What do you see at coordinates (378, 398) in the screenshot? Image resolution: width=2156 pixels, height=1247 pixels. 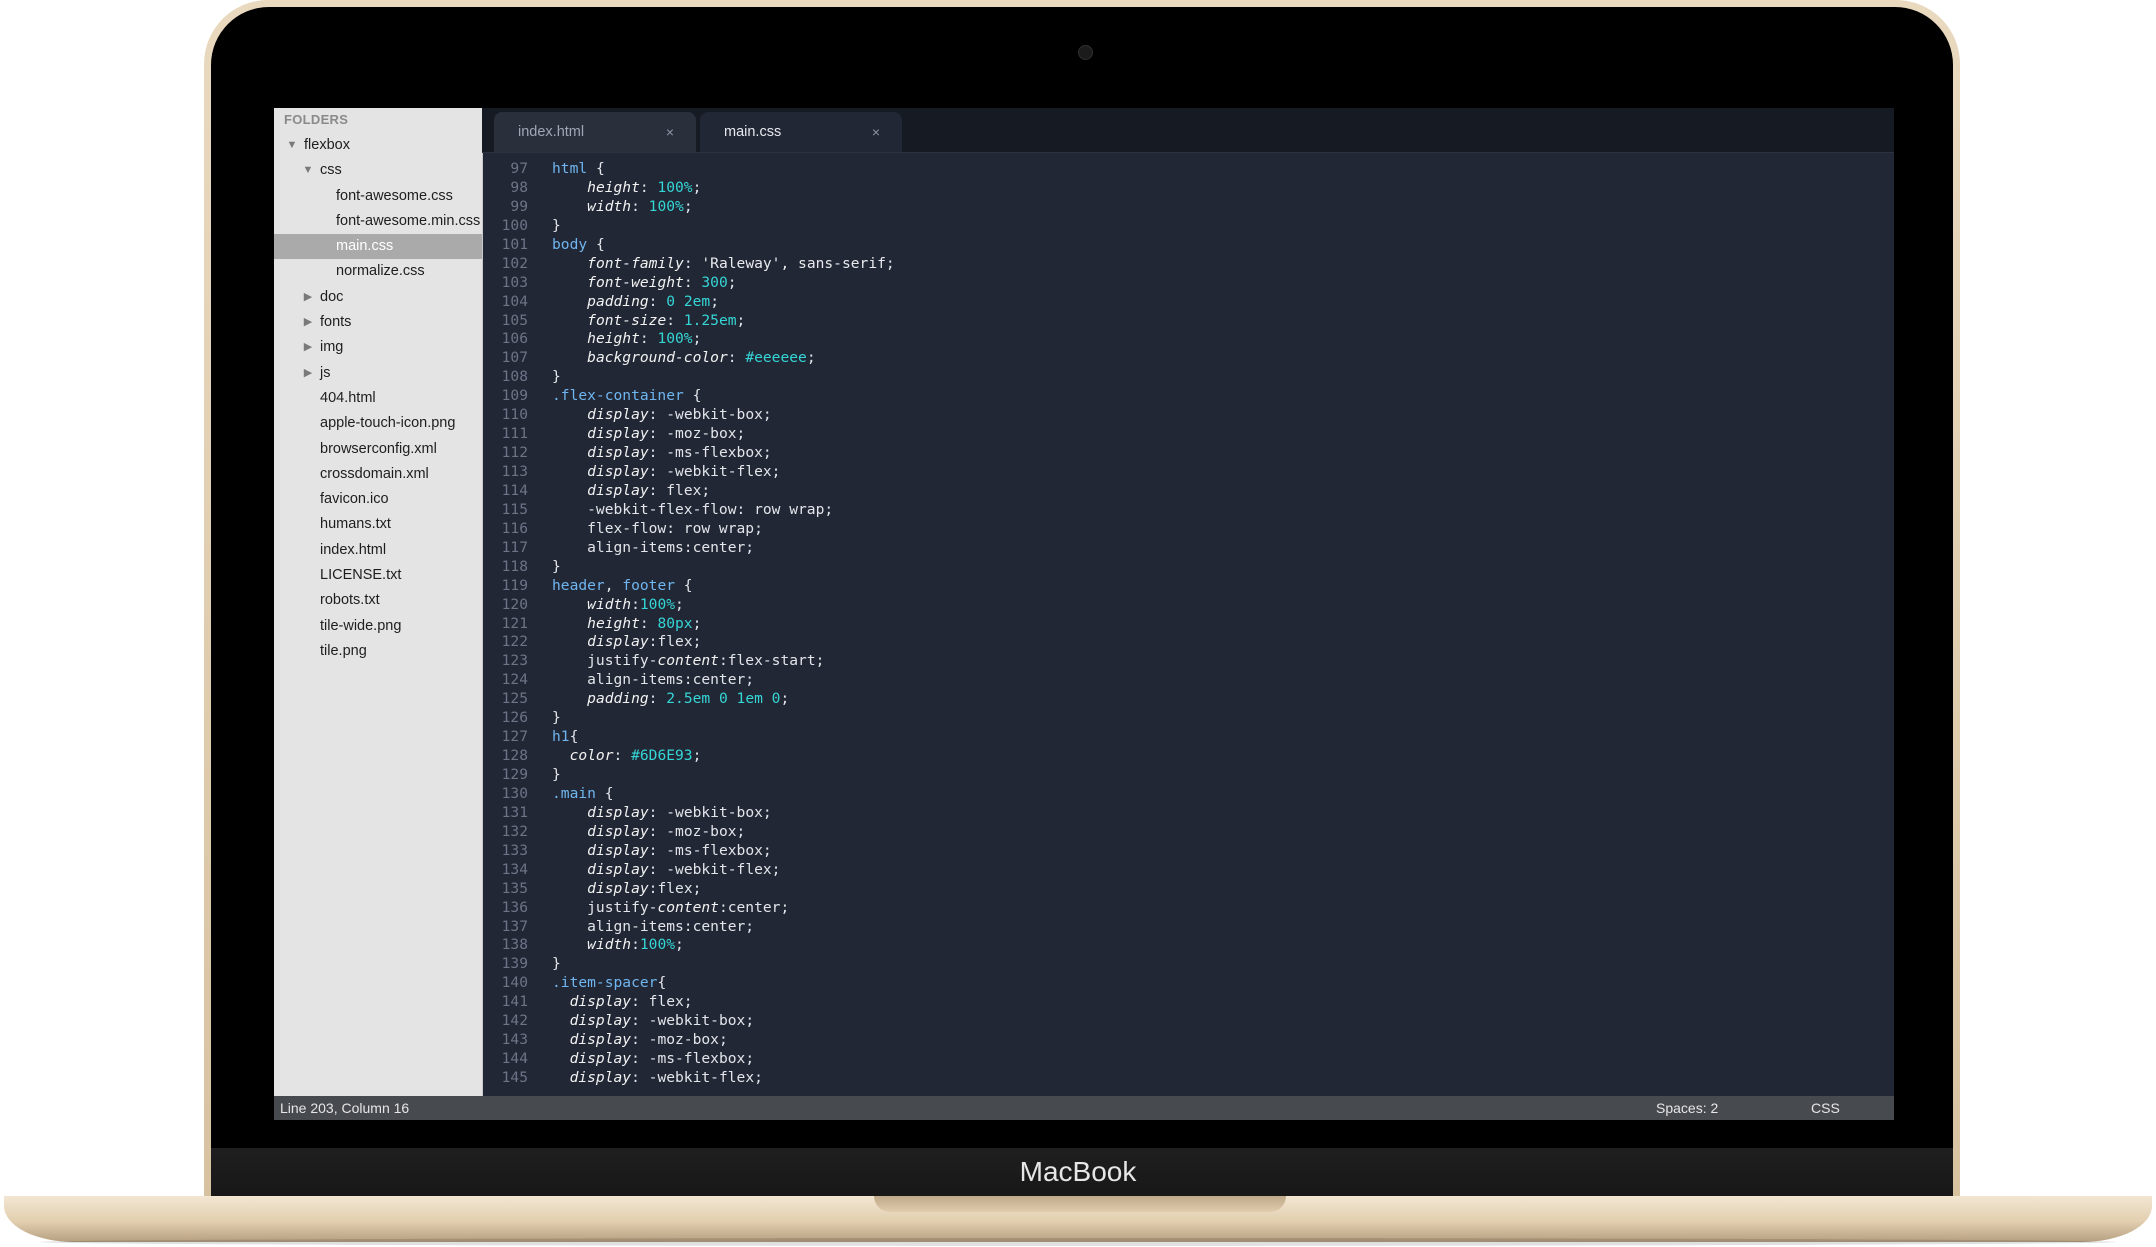 I see `file-item: 404.html` at bounding box center [378, 398].